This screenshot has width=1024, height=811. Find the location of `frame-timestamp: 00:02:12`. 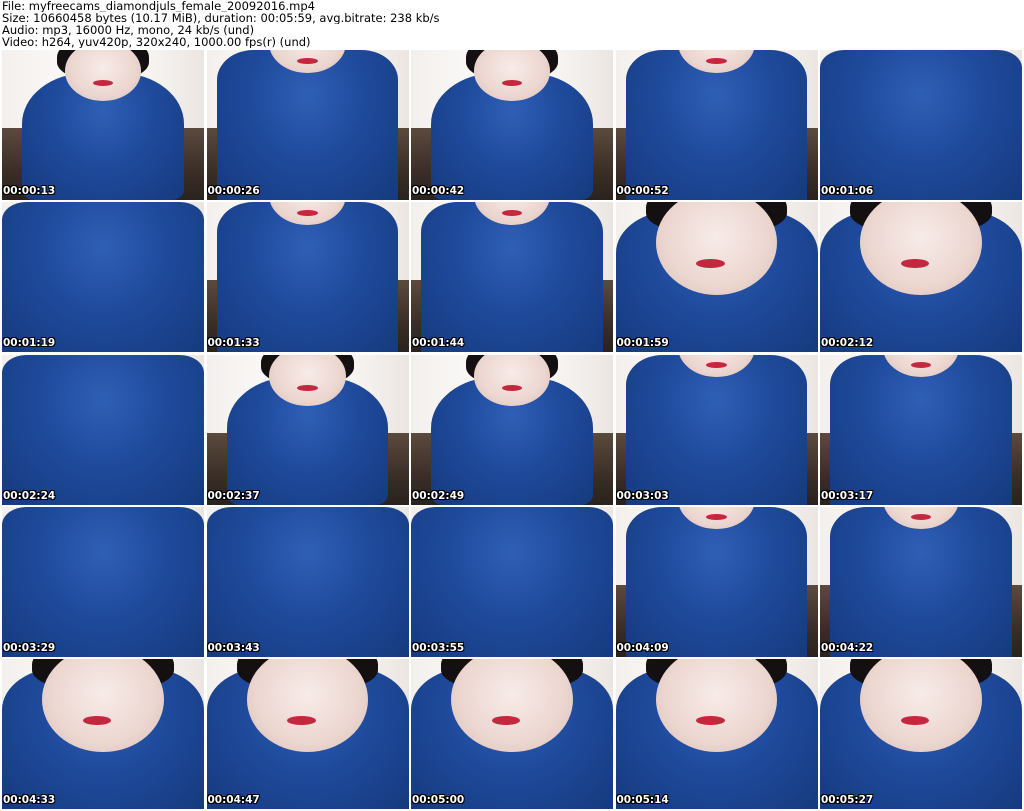

frame-timestamp: 00:02:12 is located at coordinates (847, 343).